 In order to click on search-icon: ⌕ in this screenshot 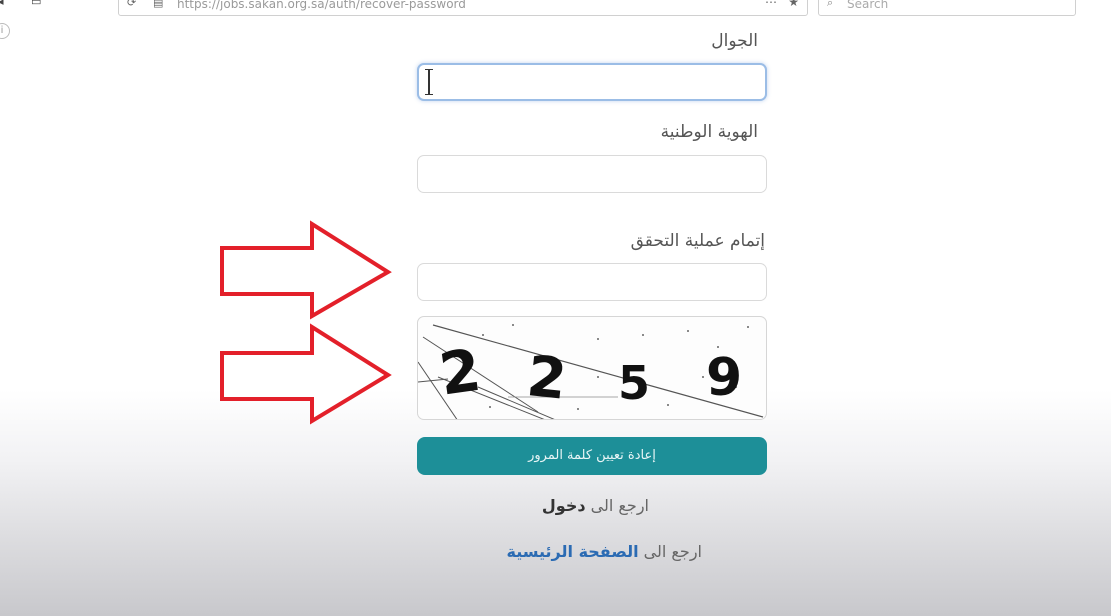, I will do `click(830, 4)`.